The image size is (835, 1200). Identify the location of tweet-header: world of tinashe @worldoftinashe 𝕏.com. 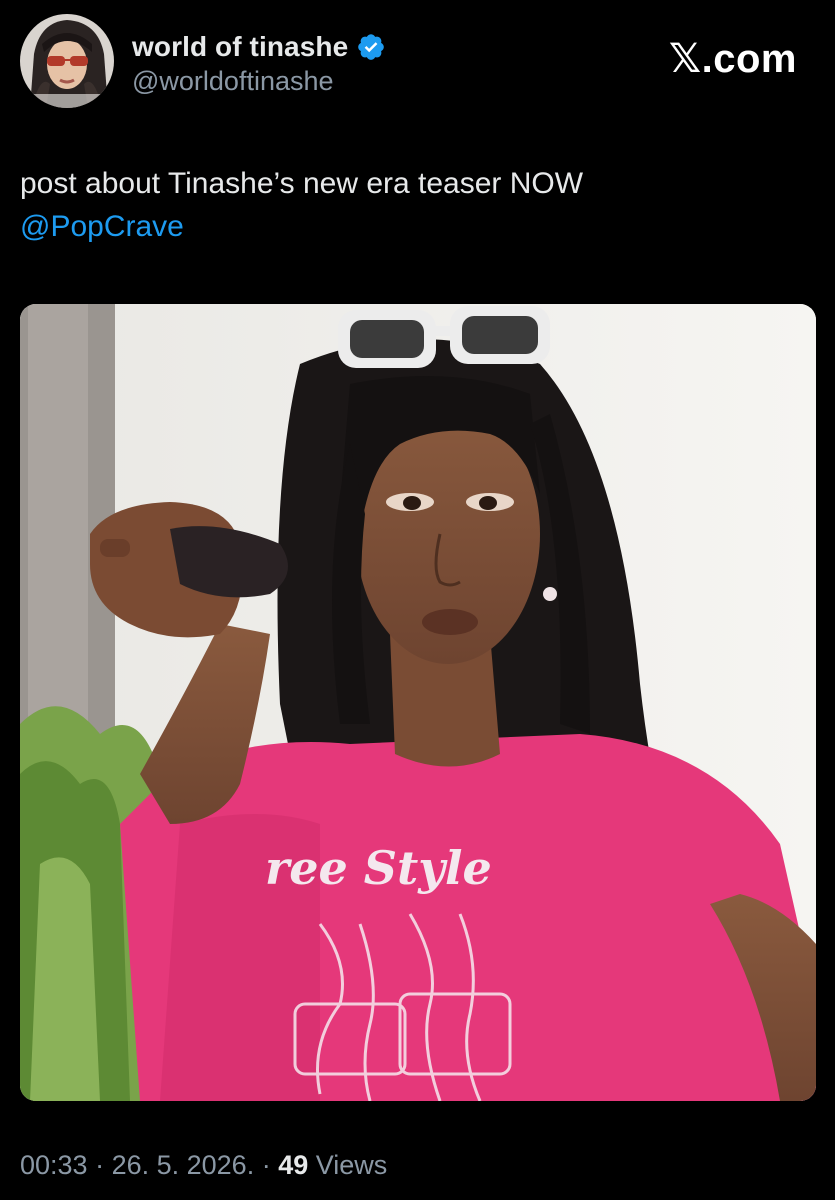
(417, 62).